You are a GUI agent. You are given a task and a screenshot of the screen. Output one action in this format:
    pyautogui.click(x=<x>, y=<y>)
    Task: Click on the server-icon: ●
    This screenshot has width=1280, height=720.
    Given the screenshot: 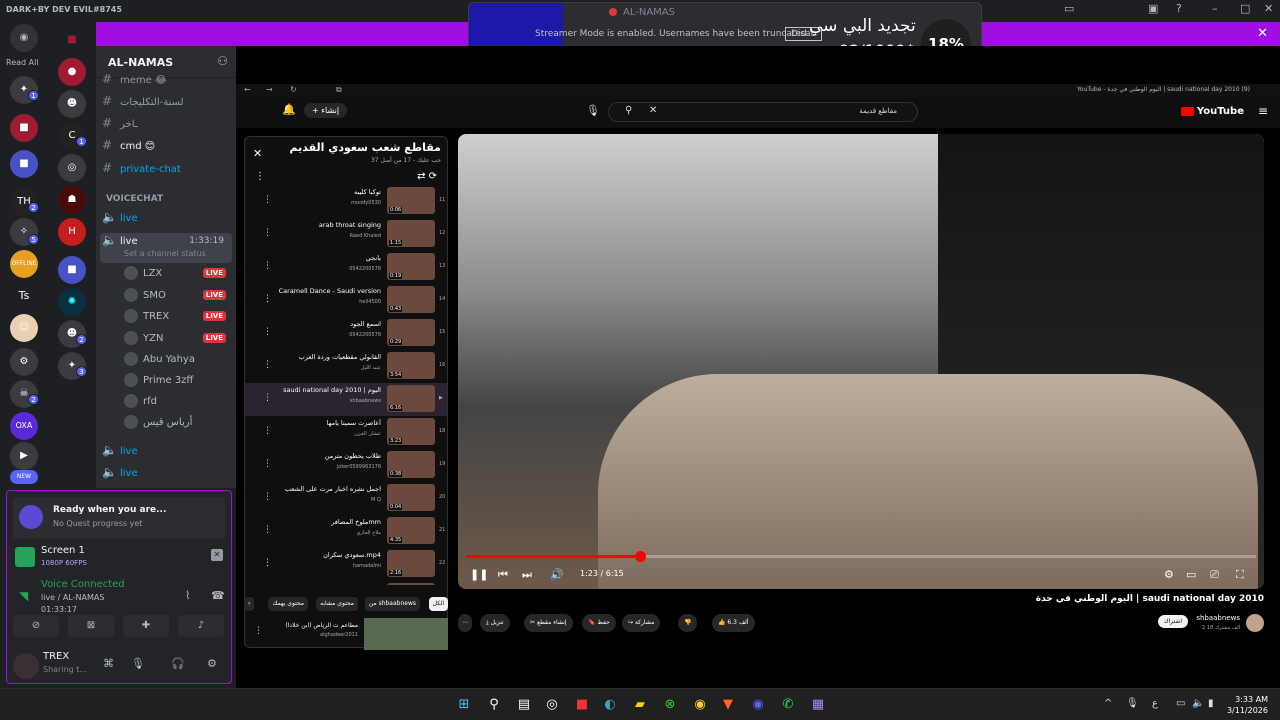 What is the action you would take?
    pyautogui.click(x=72, y=72)
    